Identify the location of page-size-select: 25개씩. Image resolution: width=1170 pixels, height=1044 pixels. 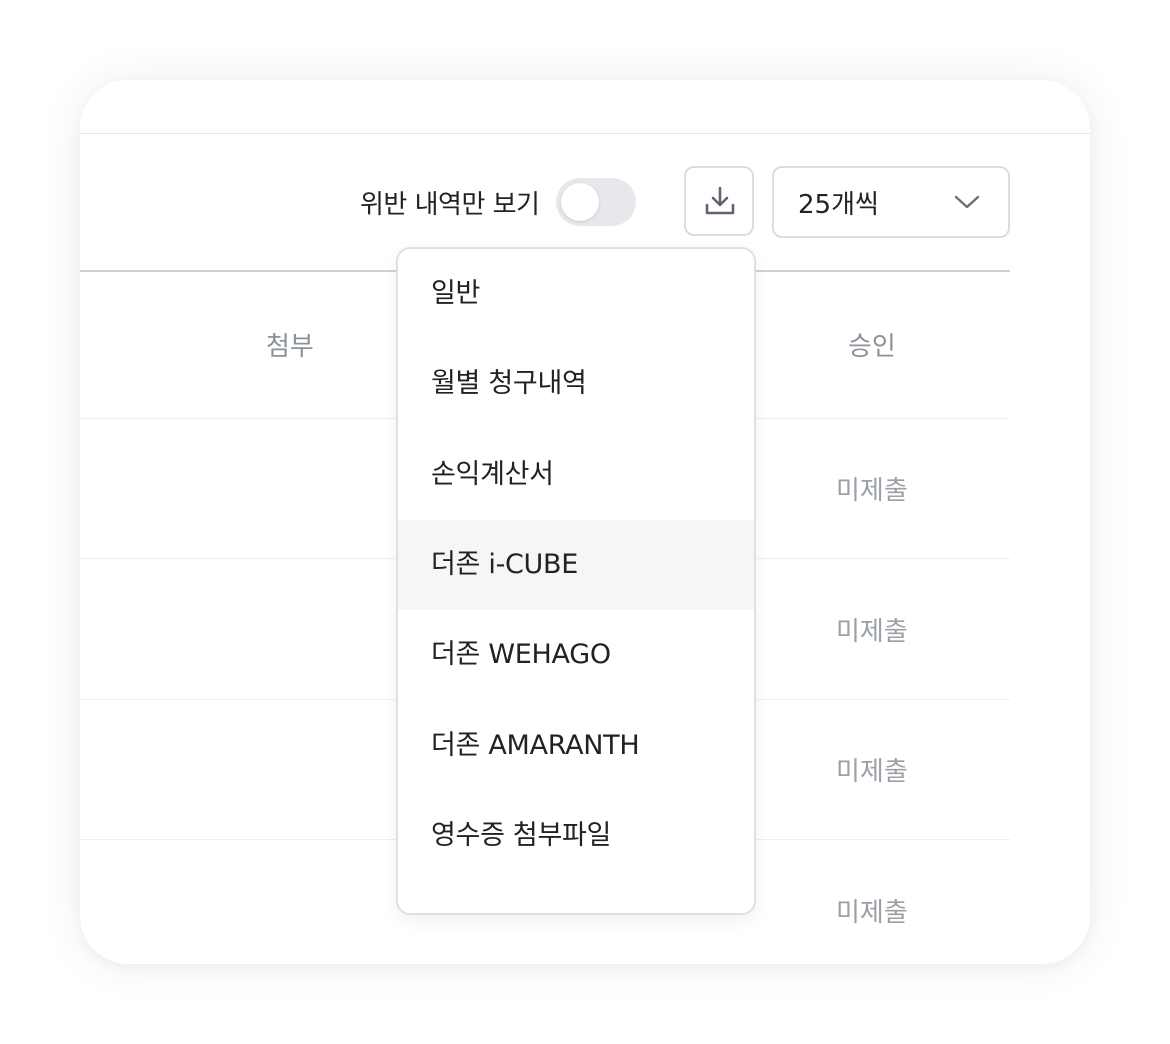
(891, 202).